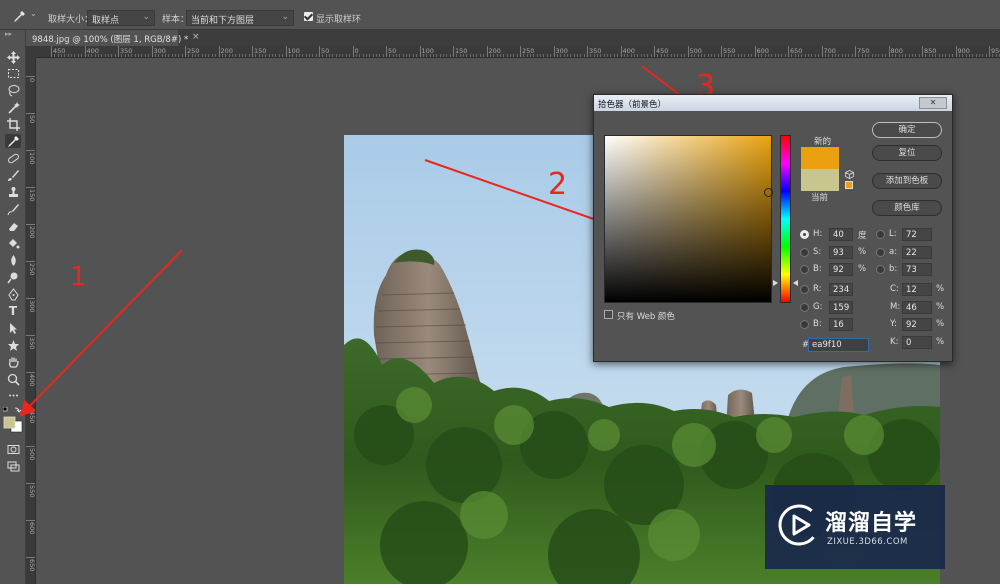 This screenshot has width=1000, height=584. I want to click on hue-radio, so click(804, 234).